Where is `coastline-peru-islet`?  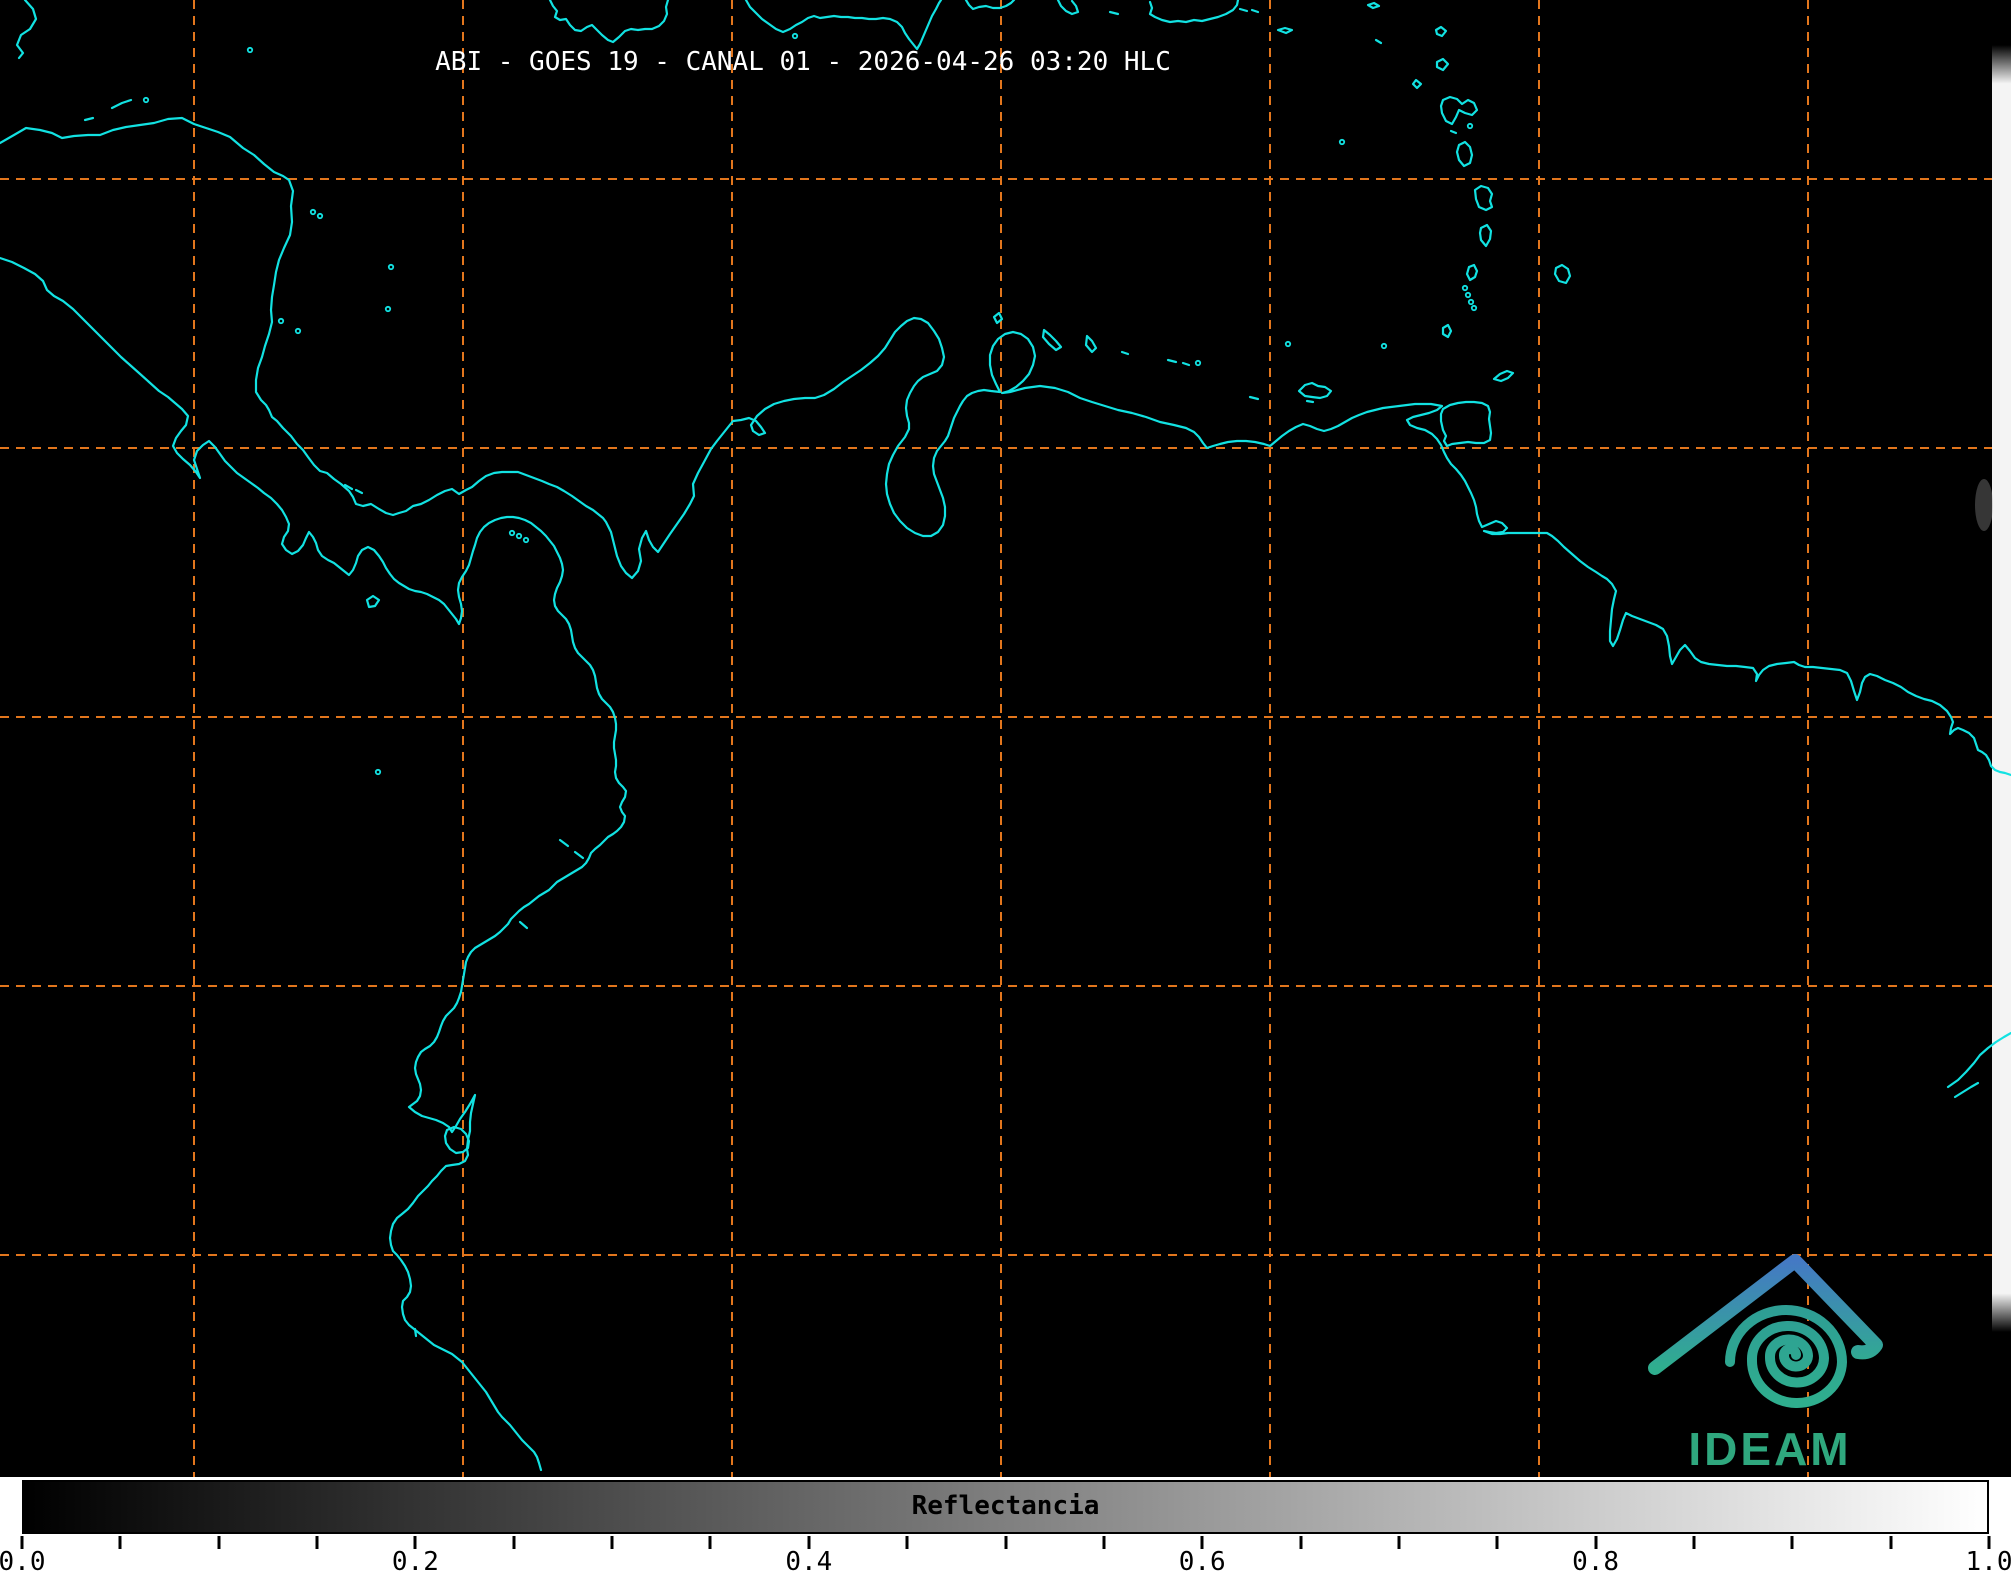 coastline-peru-islet is located at coordinates (415, 1332).